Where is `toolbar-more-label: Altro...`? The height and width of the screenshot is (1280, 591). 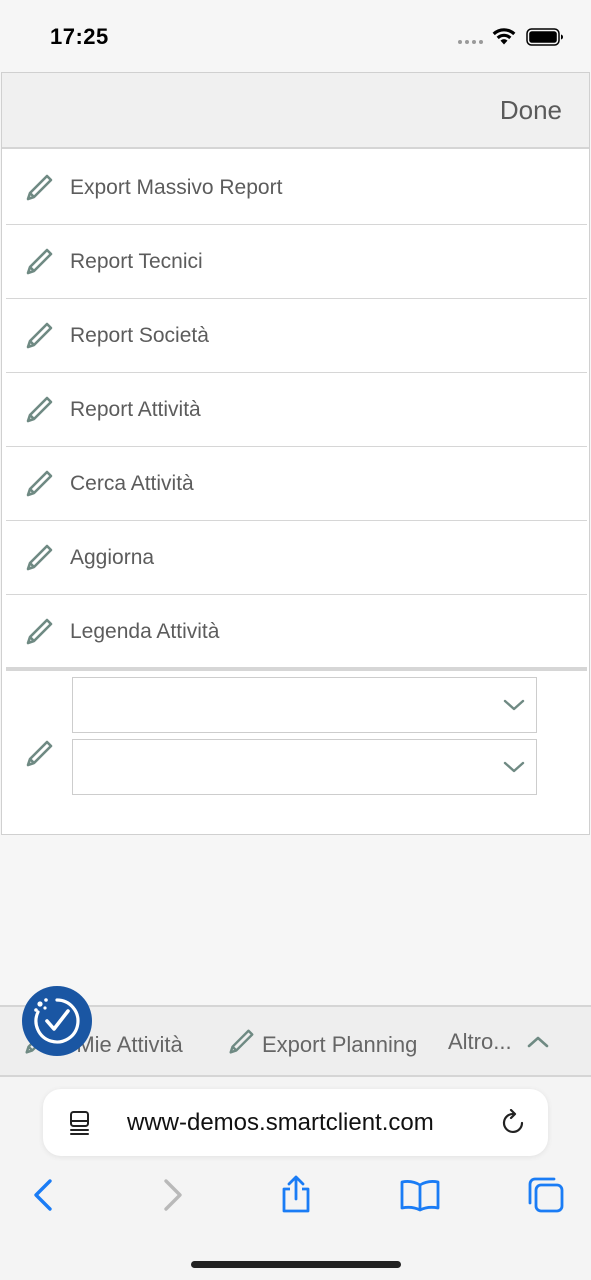
toolbar-more-label: Altro... is located at coordinates (480, 1041).